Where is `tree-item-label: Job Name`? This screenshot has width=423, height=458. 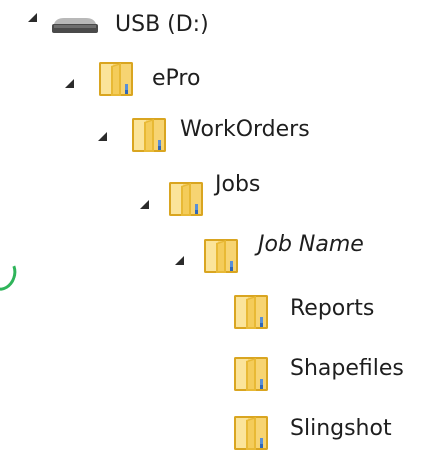
tree-item-label: Job Name is located at coordinates (311, 244).